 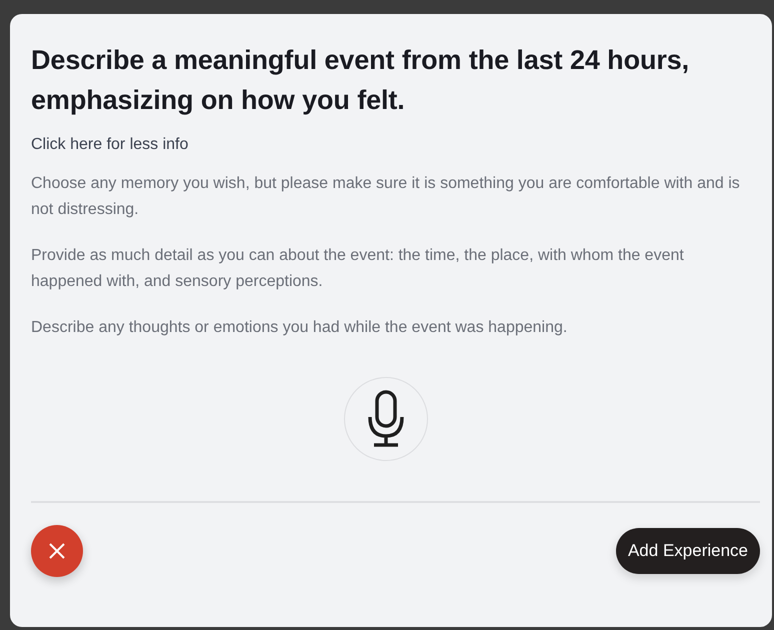 I want to click on info-link: Click here for less info, so click(x=109, y=145).